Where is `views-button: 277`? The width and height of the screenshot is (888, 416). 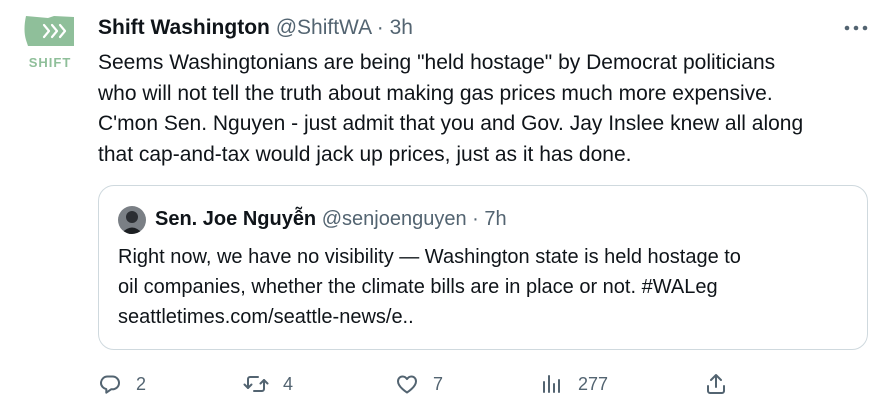 views-button: 277 is located at coordinates (574, 384).